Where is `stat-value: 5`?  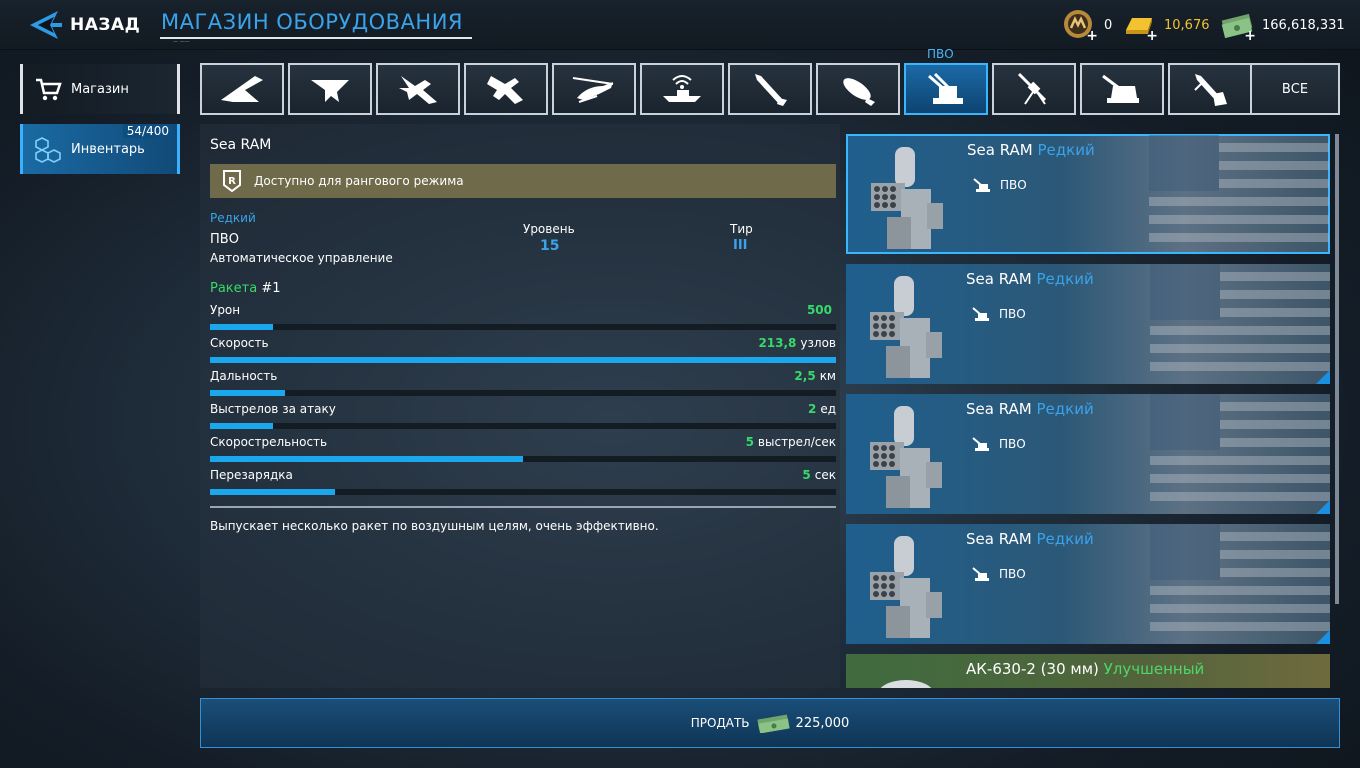
stat-value: 5 is located at coordinates (749, 442).